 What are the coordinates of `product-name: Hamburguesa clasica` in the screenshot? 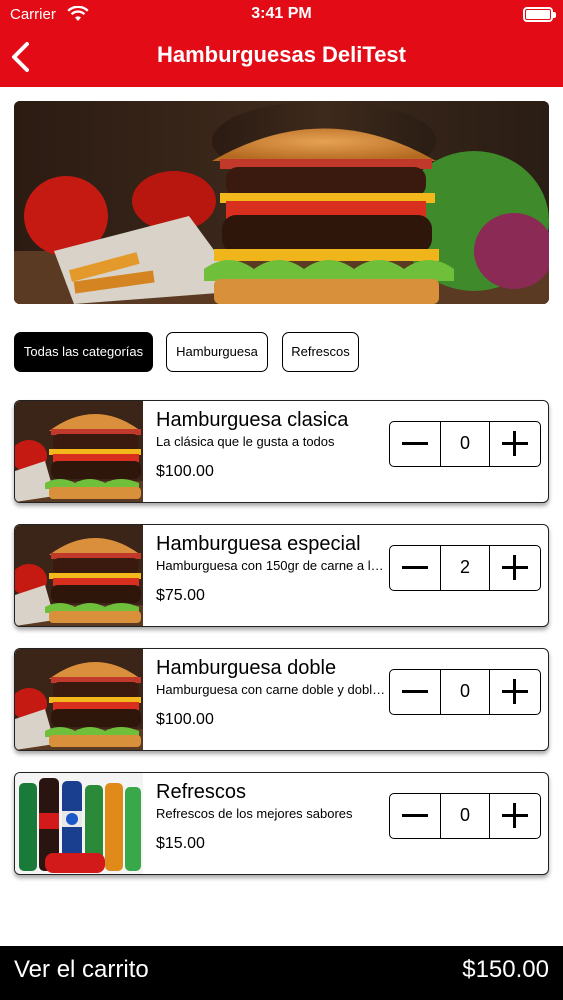 It's located at (252, 420).